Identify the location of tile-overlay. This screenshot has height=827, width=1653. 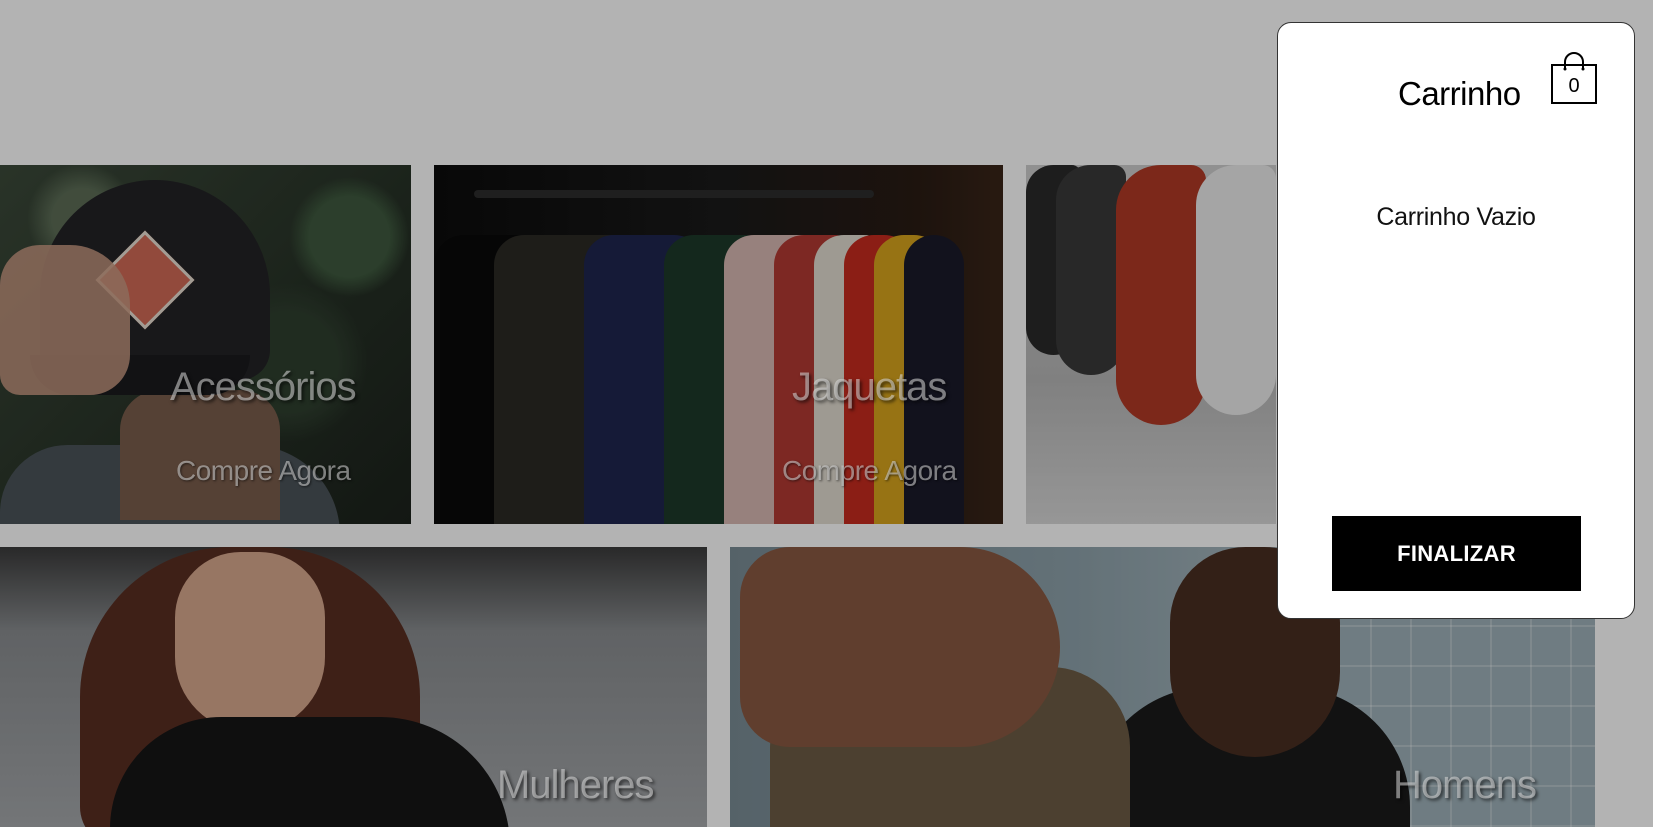
(1151, 344).